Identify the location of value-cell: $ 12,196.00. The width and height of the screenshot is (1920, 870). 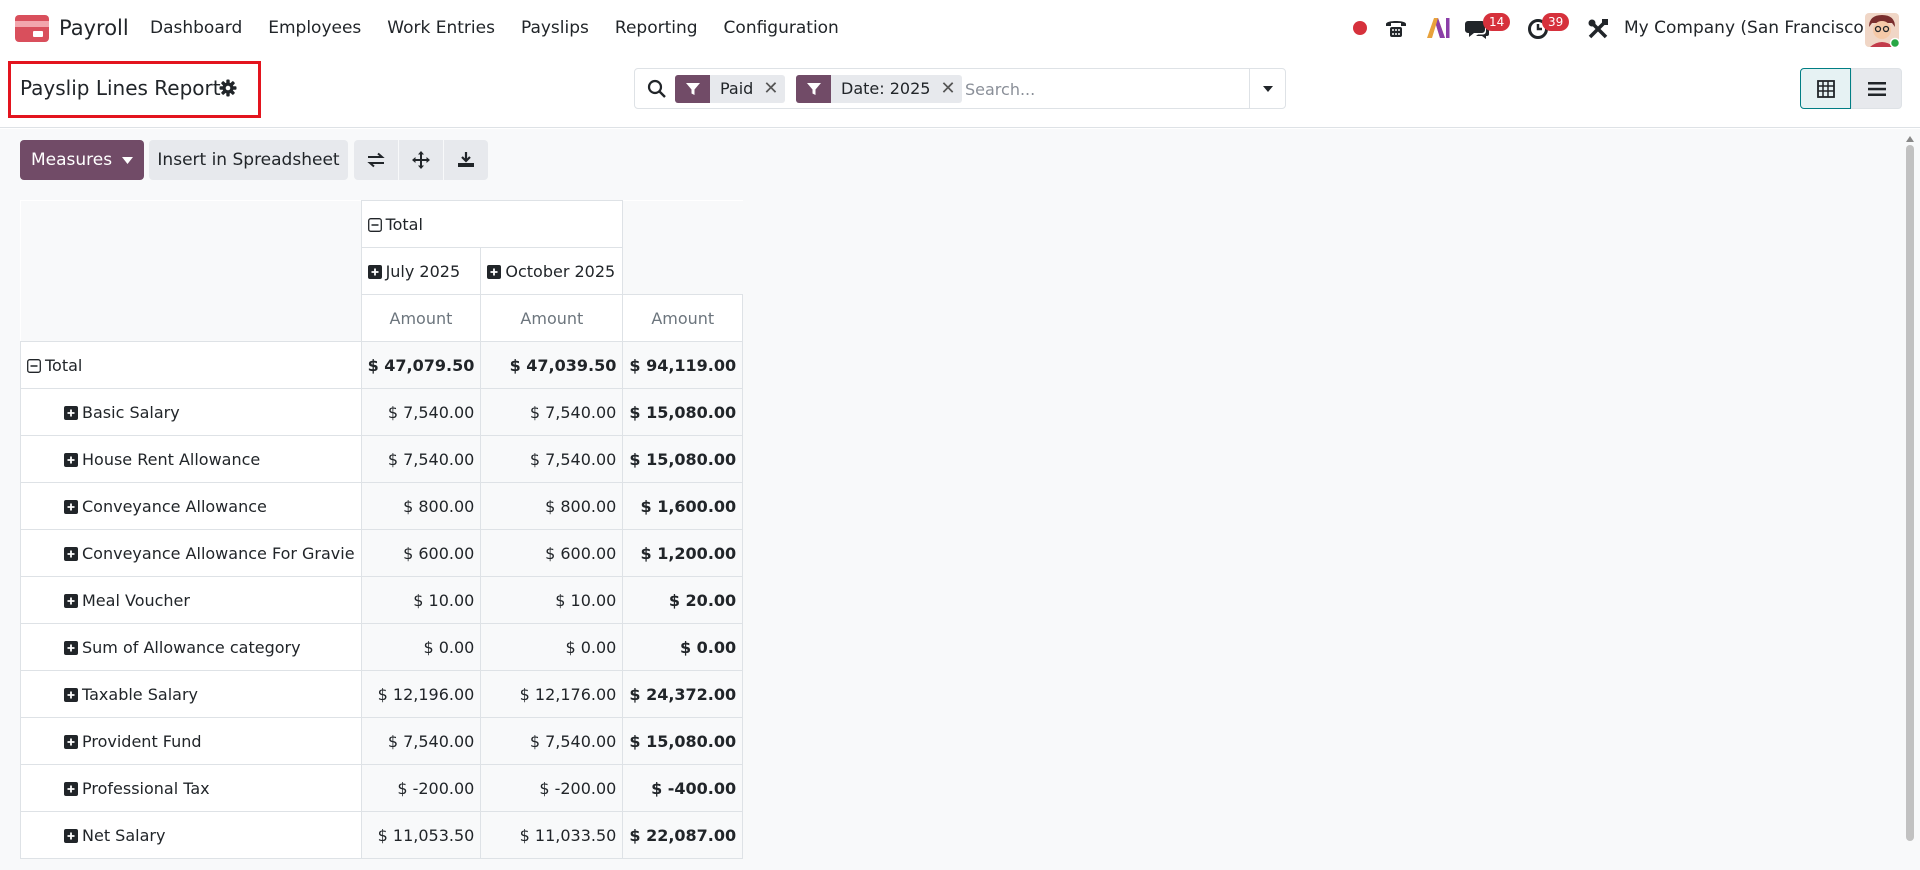
(421, 694).